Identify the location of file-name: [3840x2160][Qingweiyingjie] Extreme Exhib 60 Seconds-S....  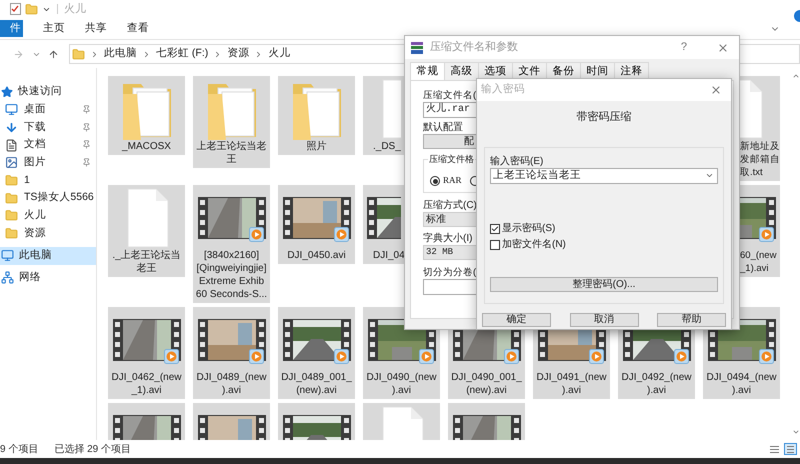
(231, 275).